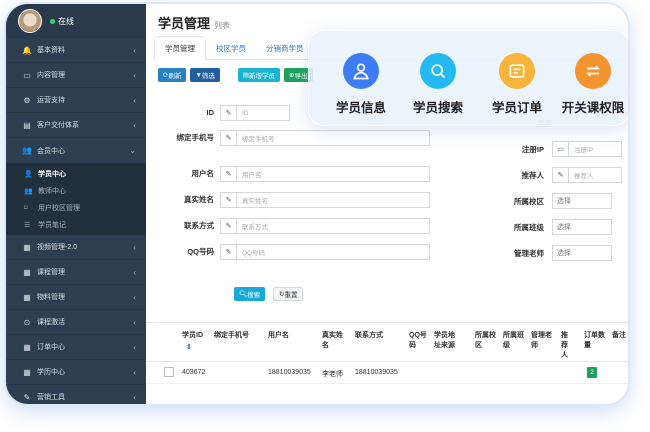  I want to click on submenu-item-label: 教师中心, so click(52, 191).